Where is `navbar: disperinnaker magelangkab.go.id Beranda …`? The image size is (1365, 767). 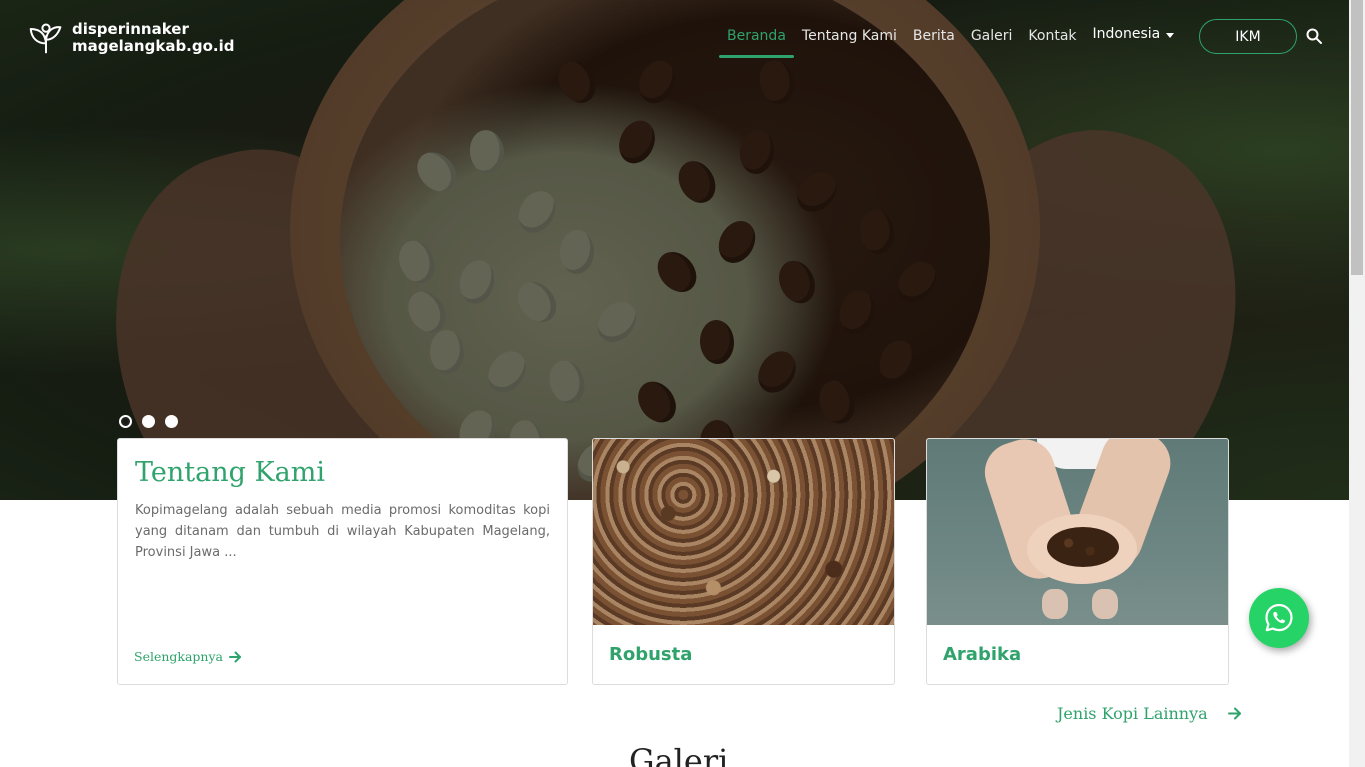 navbar: disperinnaker magelangkab.go.id Beranda … is located at coordinates (674, 37).